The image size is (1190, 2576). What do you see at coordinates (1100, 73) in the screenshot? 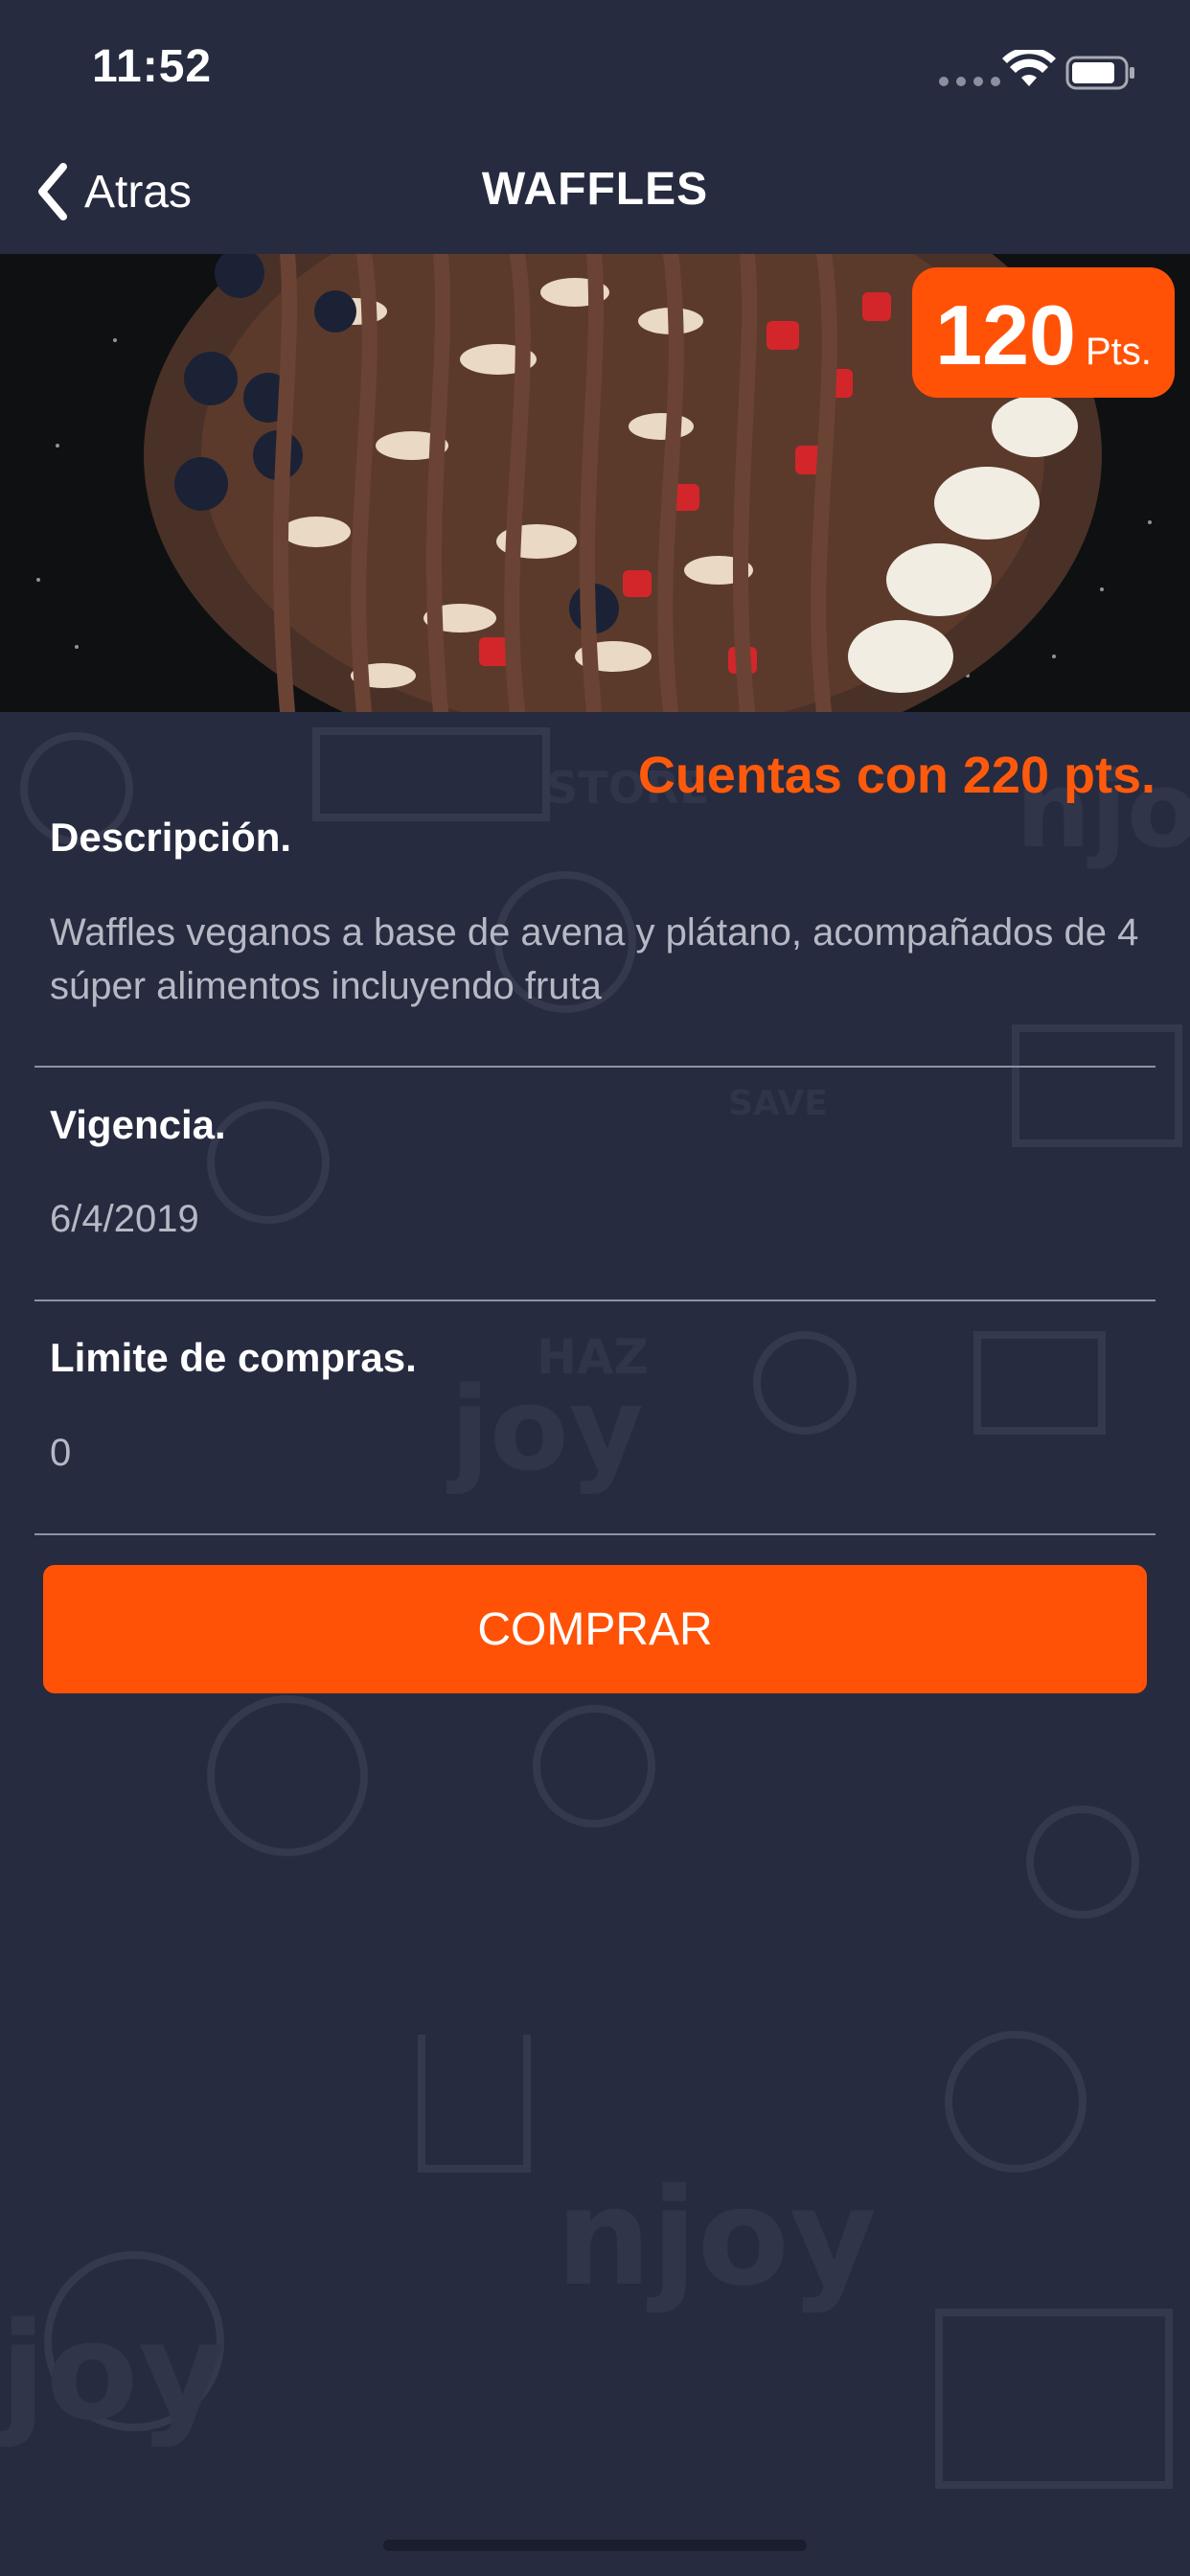
I see `battery-icon` at bounding box center [1100, 73].